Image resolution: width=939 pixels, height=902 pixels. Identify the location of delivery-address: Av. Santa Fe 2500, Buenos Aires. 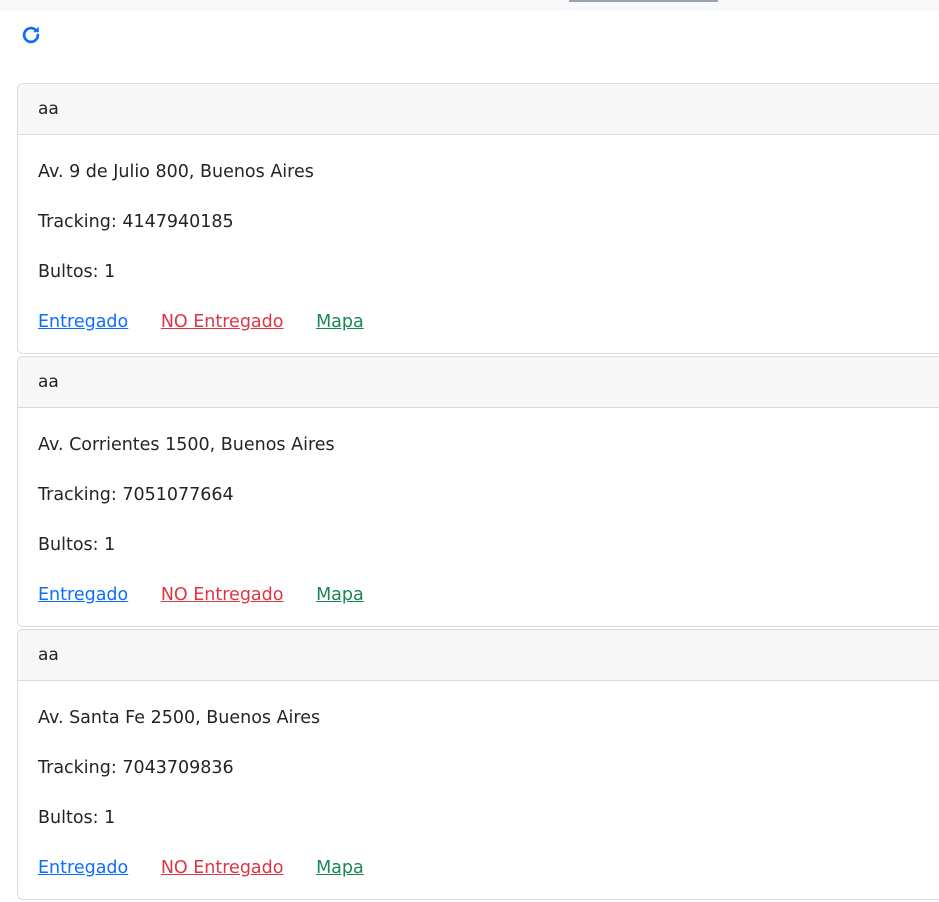
(179, 718).